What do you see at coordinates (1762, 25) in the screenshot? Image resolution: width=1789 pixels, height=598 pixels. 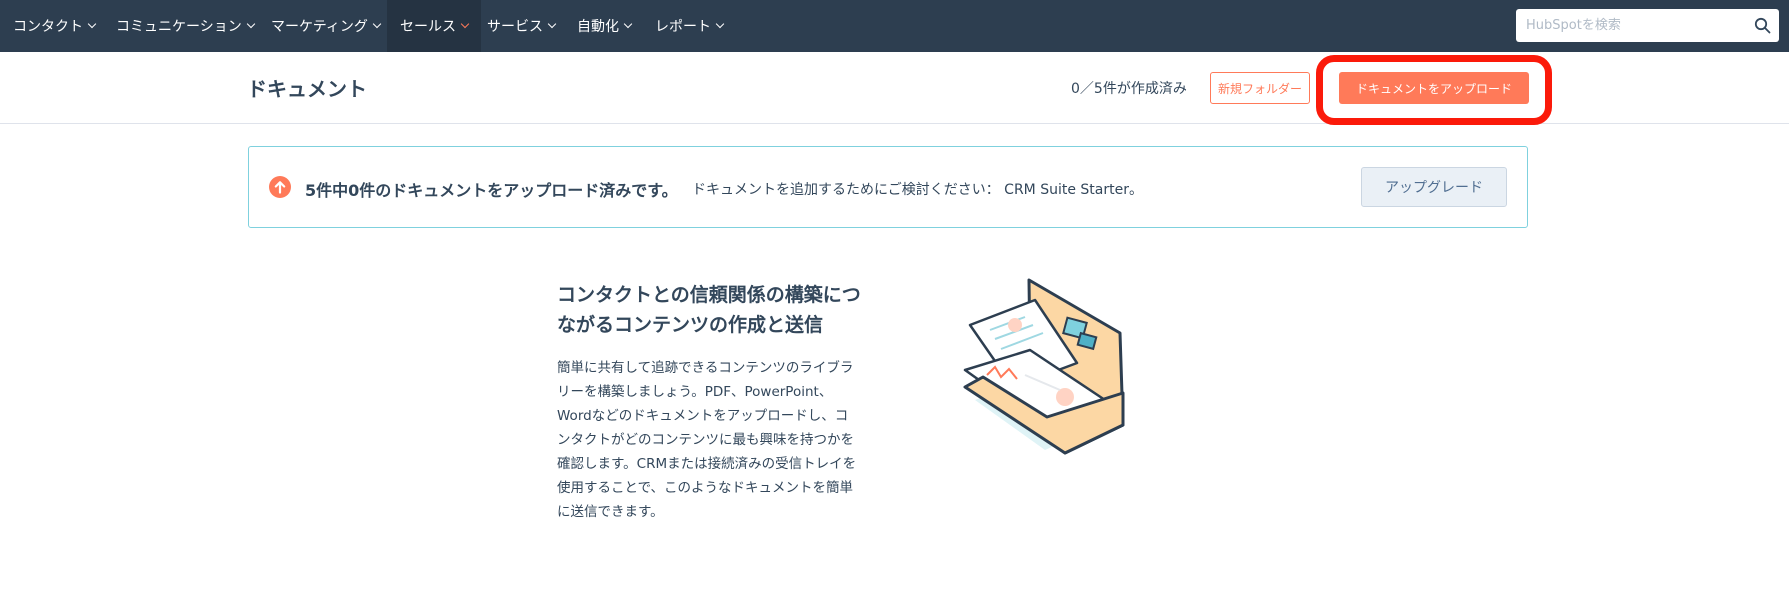 I see `search-icon` at bounding box center [1762, 25].